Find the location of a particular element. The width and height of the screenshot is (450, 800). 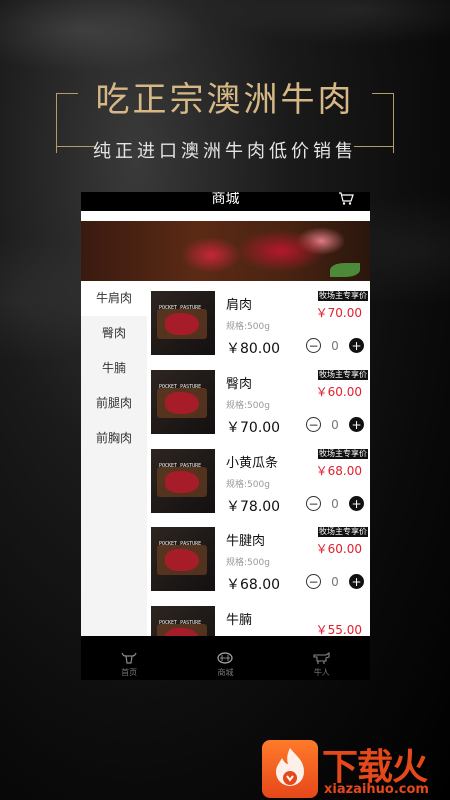

product-price: ￥78.00 is located at coordinates (253, 507).